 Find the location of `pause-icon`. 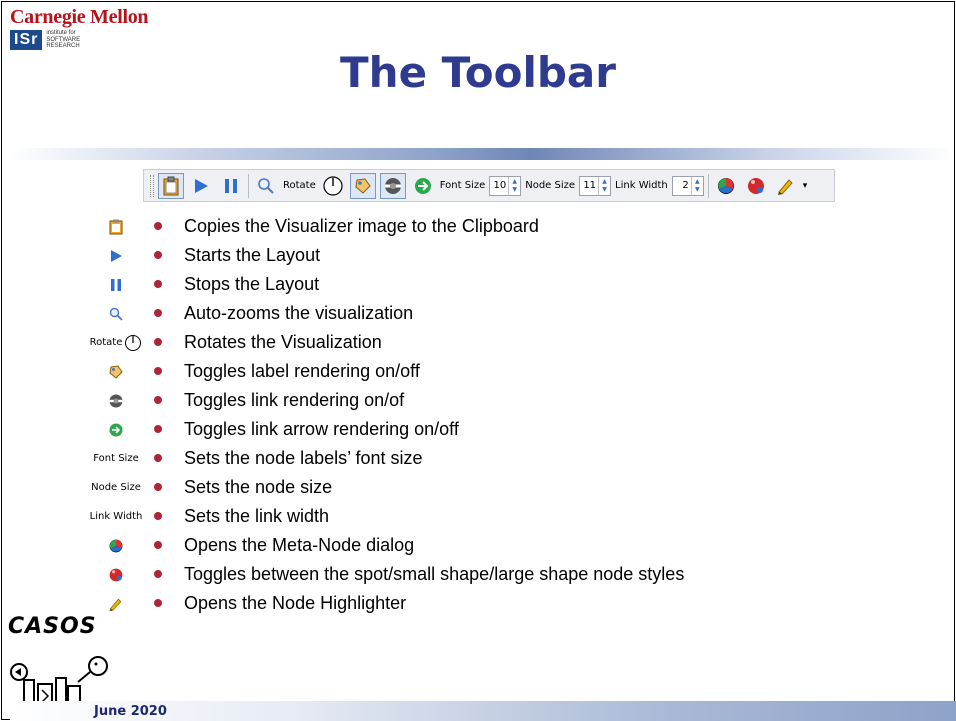

pause-icon is located at coordinates (116, 284).